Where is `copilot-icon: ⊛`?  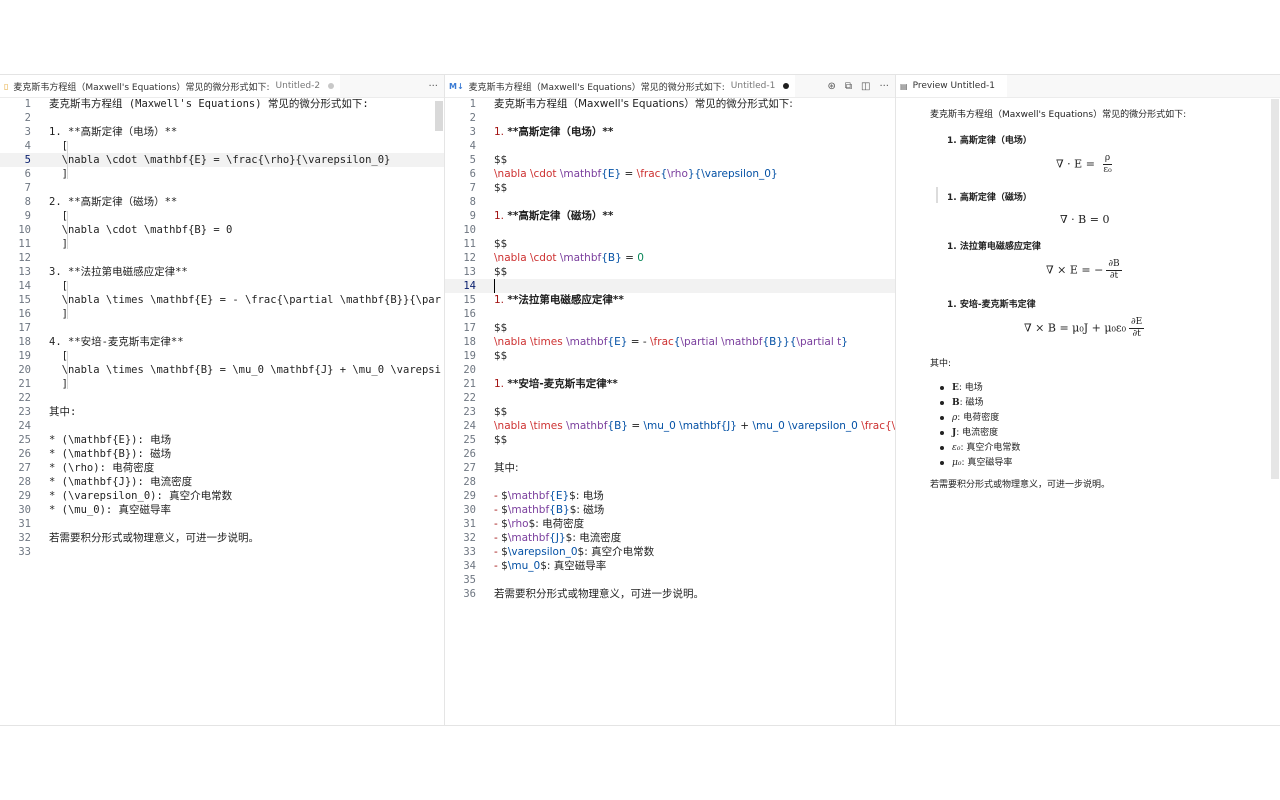
copilot-icon: ⊛ is located at coordinates (831, 86).